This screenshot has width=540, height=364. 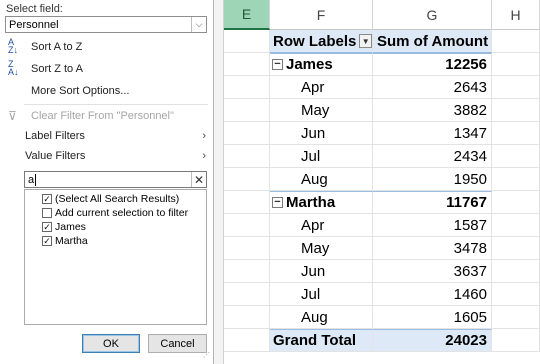 What do you see at coordinates (432, 271) in the screenshot?
I see `item-value: 3637` at bounding box center [432, 271].